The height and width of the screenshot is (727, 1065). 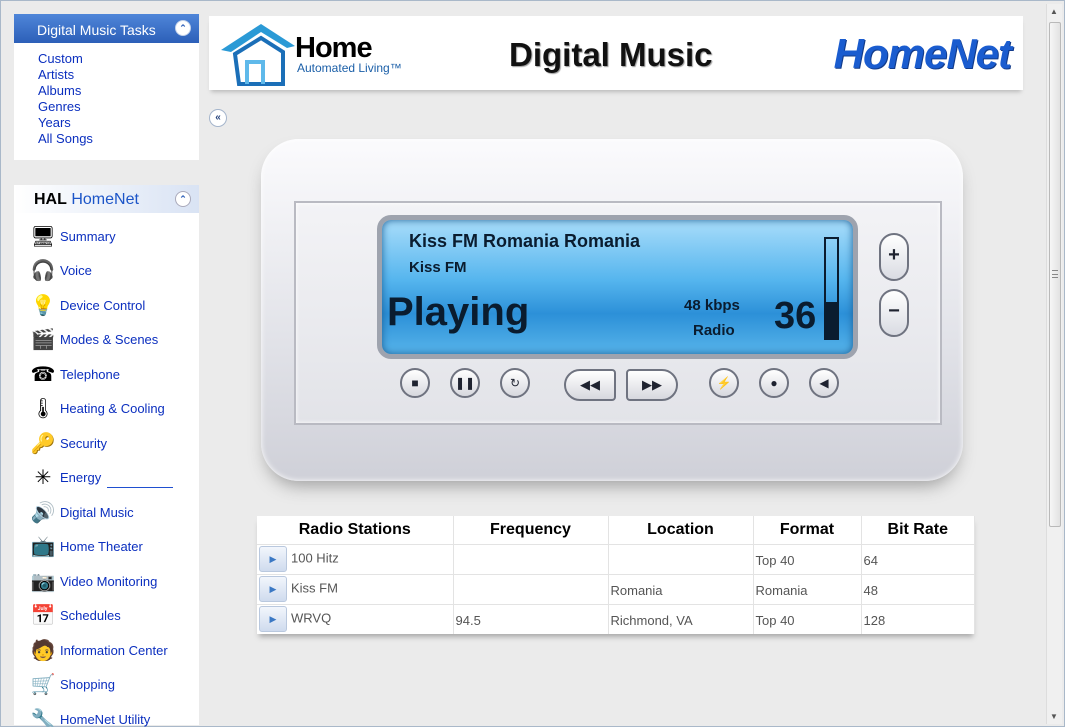 What do you see at coordinates (90, 616) in the screenshot?
I see `nav-label: Schedules` at bounding box center [90, 616].